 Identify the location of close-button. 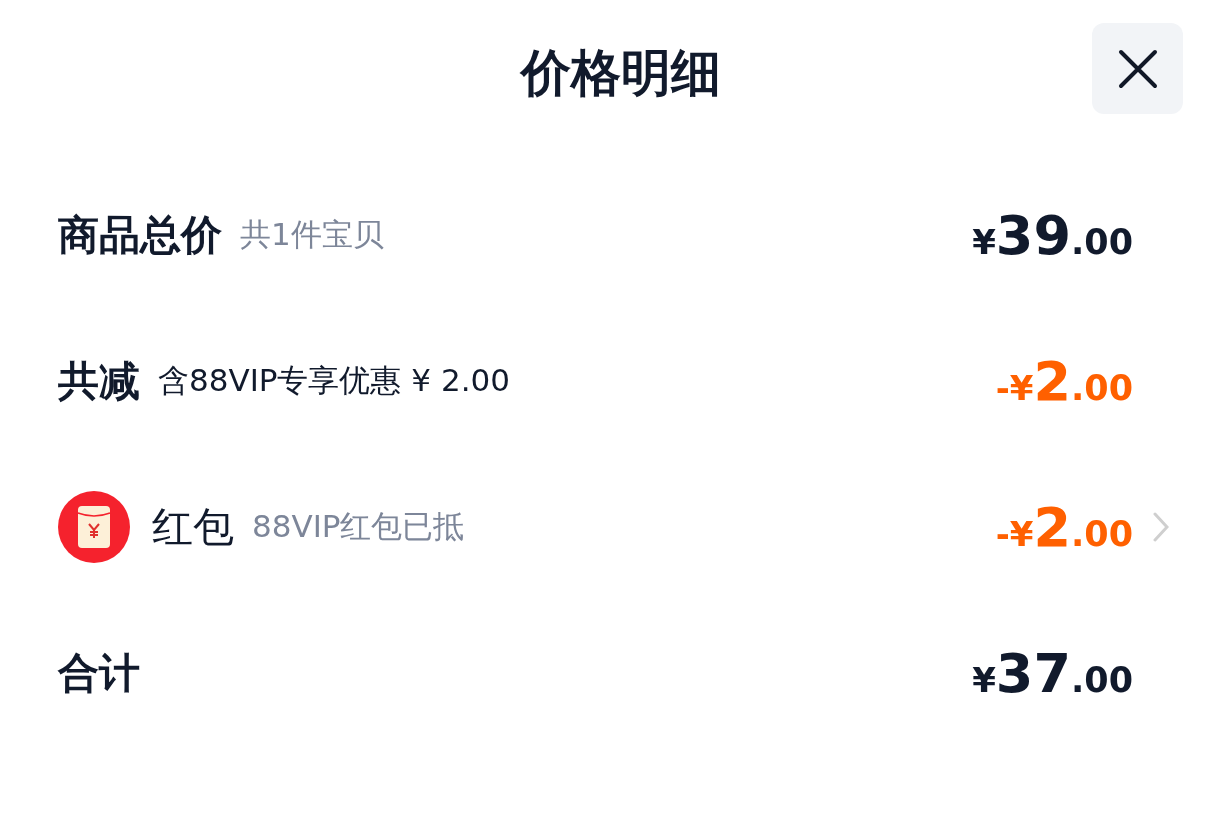
(1137, 68).